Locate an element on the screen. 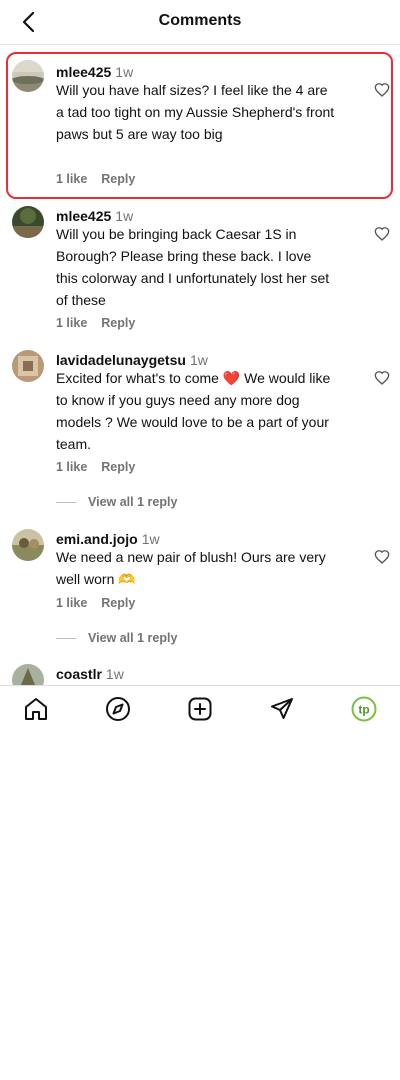 This screenshot has width=400, height=1080. explore-compass-icon is located at coordinates (118, 709).